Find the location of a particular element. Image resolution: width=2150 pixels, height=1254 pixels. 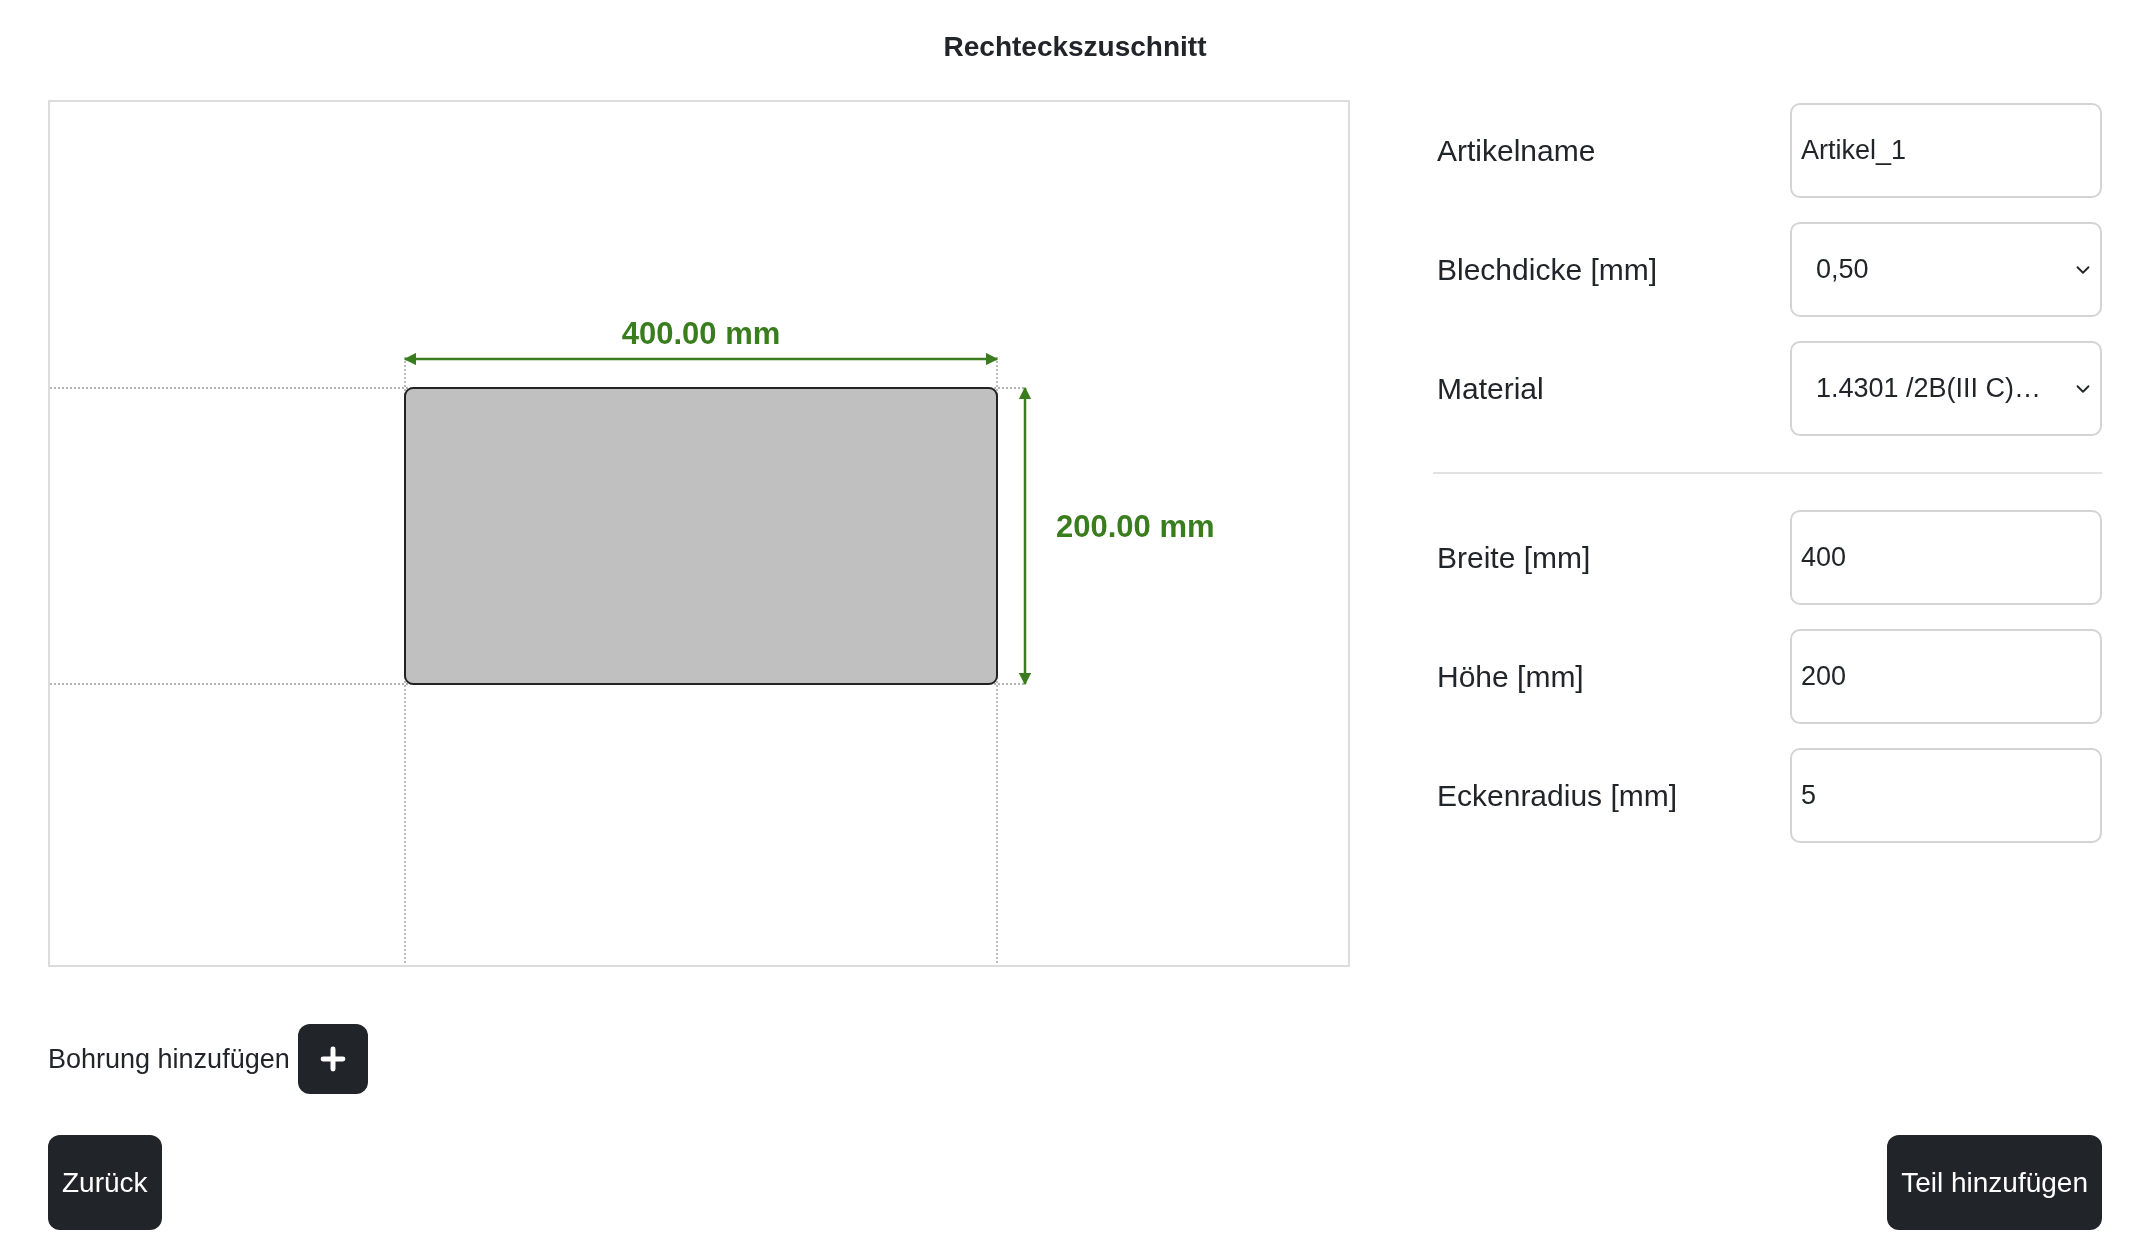

text-input-field: Artikel_1 is located at coordinates (1946, 150).